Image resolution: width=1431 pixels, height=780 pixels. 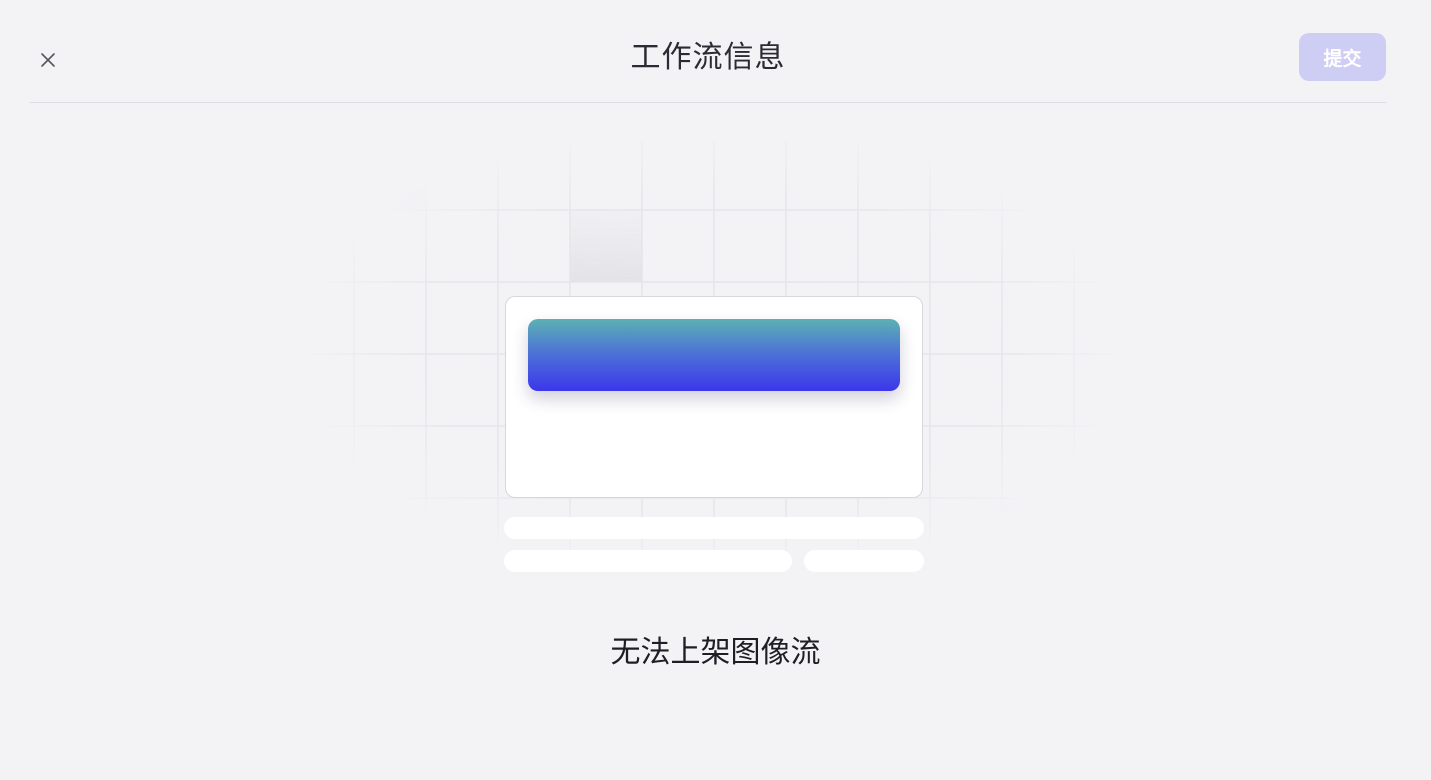 What do you see at coordinates (715, 652) in the screenshot?
I see `empty-state-message: 无法上架图像流` at bounding box center [715, 652].